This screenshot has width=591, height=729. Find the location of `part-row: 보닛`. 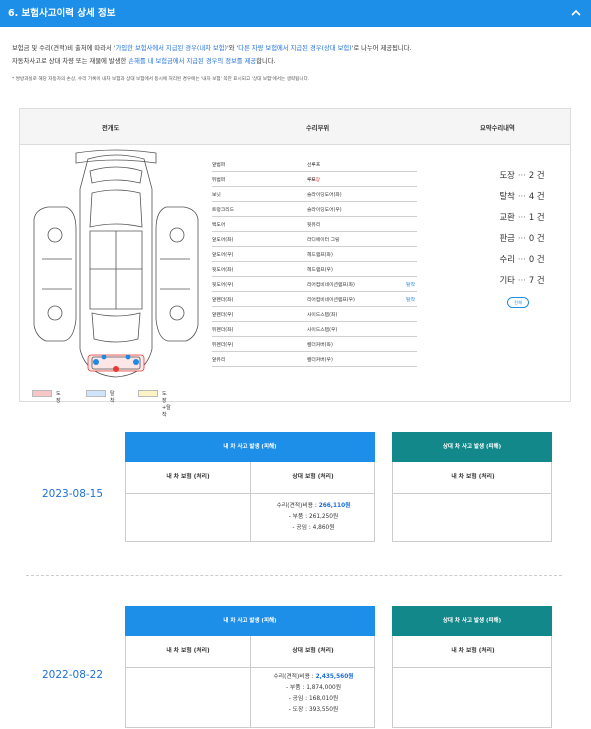

part-row: 보닛 is located at coordinates (267, 194).